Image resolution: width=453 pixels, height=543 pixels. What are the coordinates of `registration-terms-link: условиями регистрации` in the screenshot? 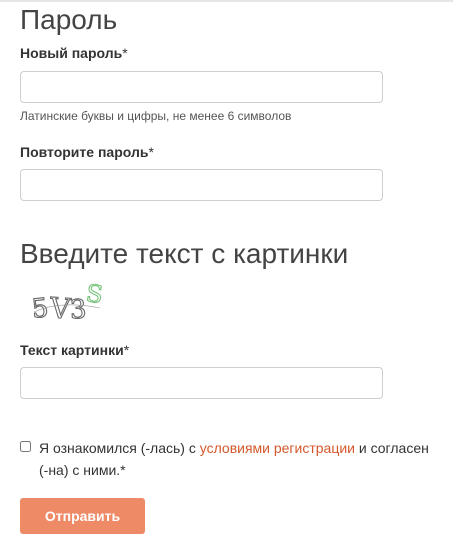 It's located at (277, 448).